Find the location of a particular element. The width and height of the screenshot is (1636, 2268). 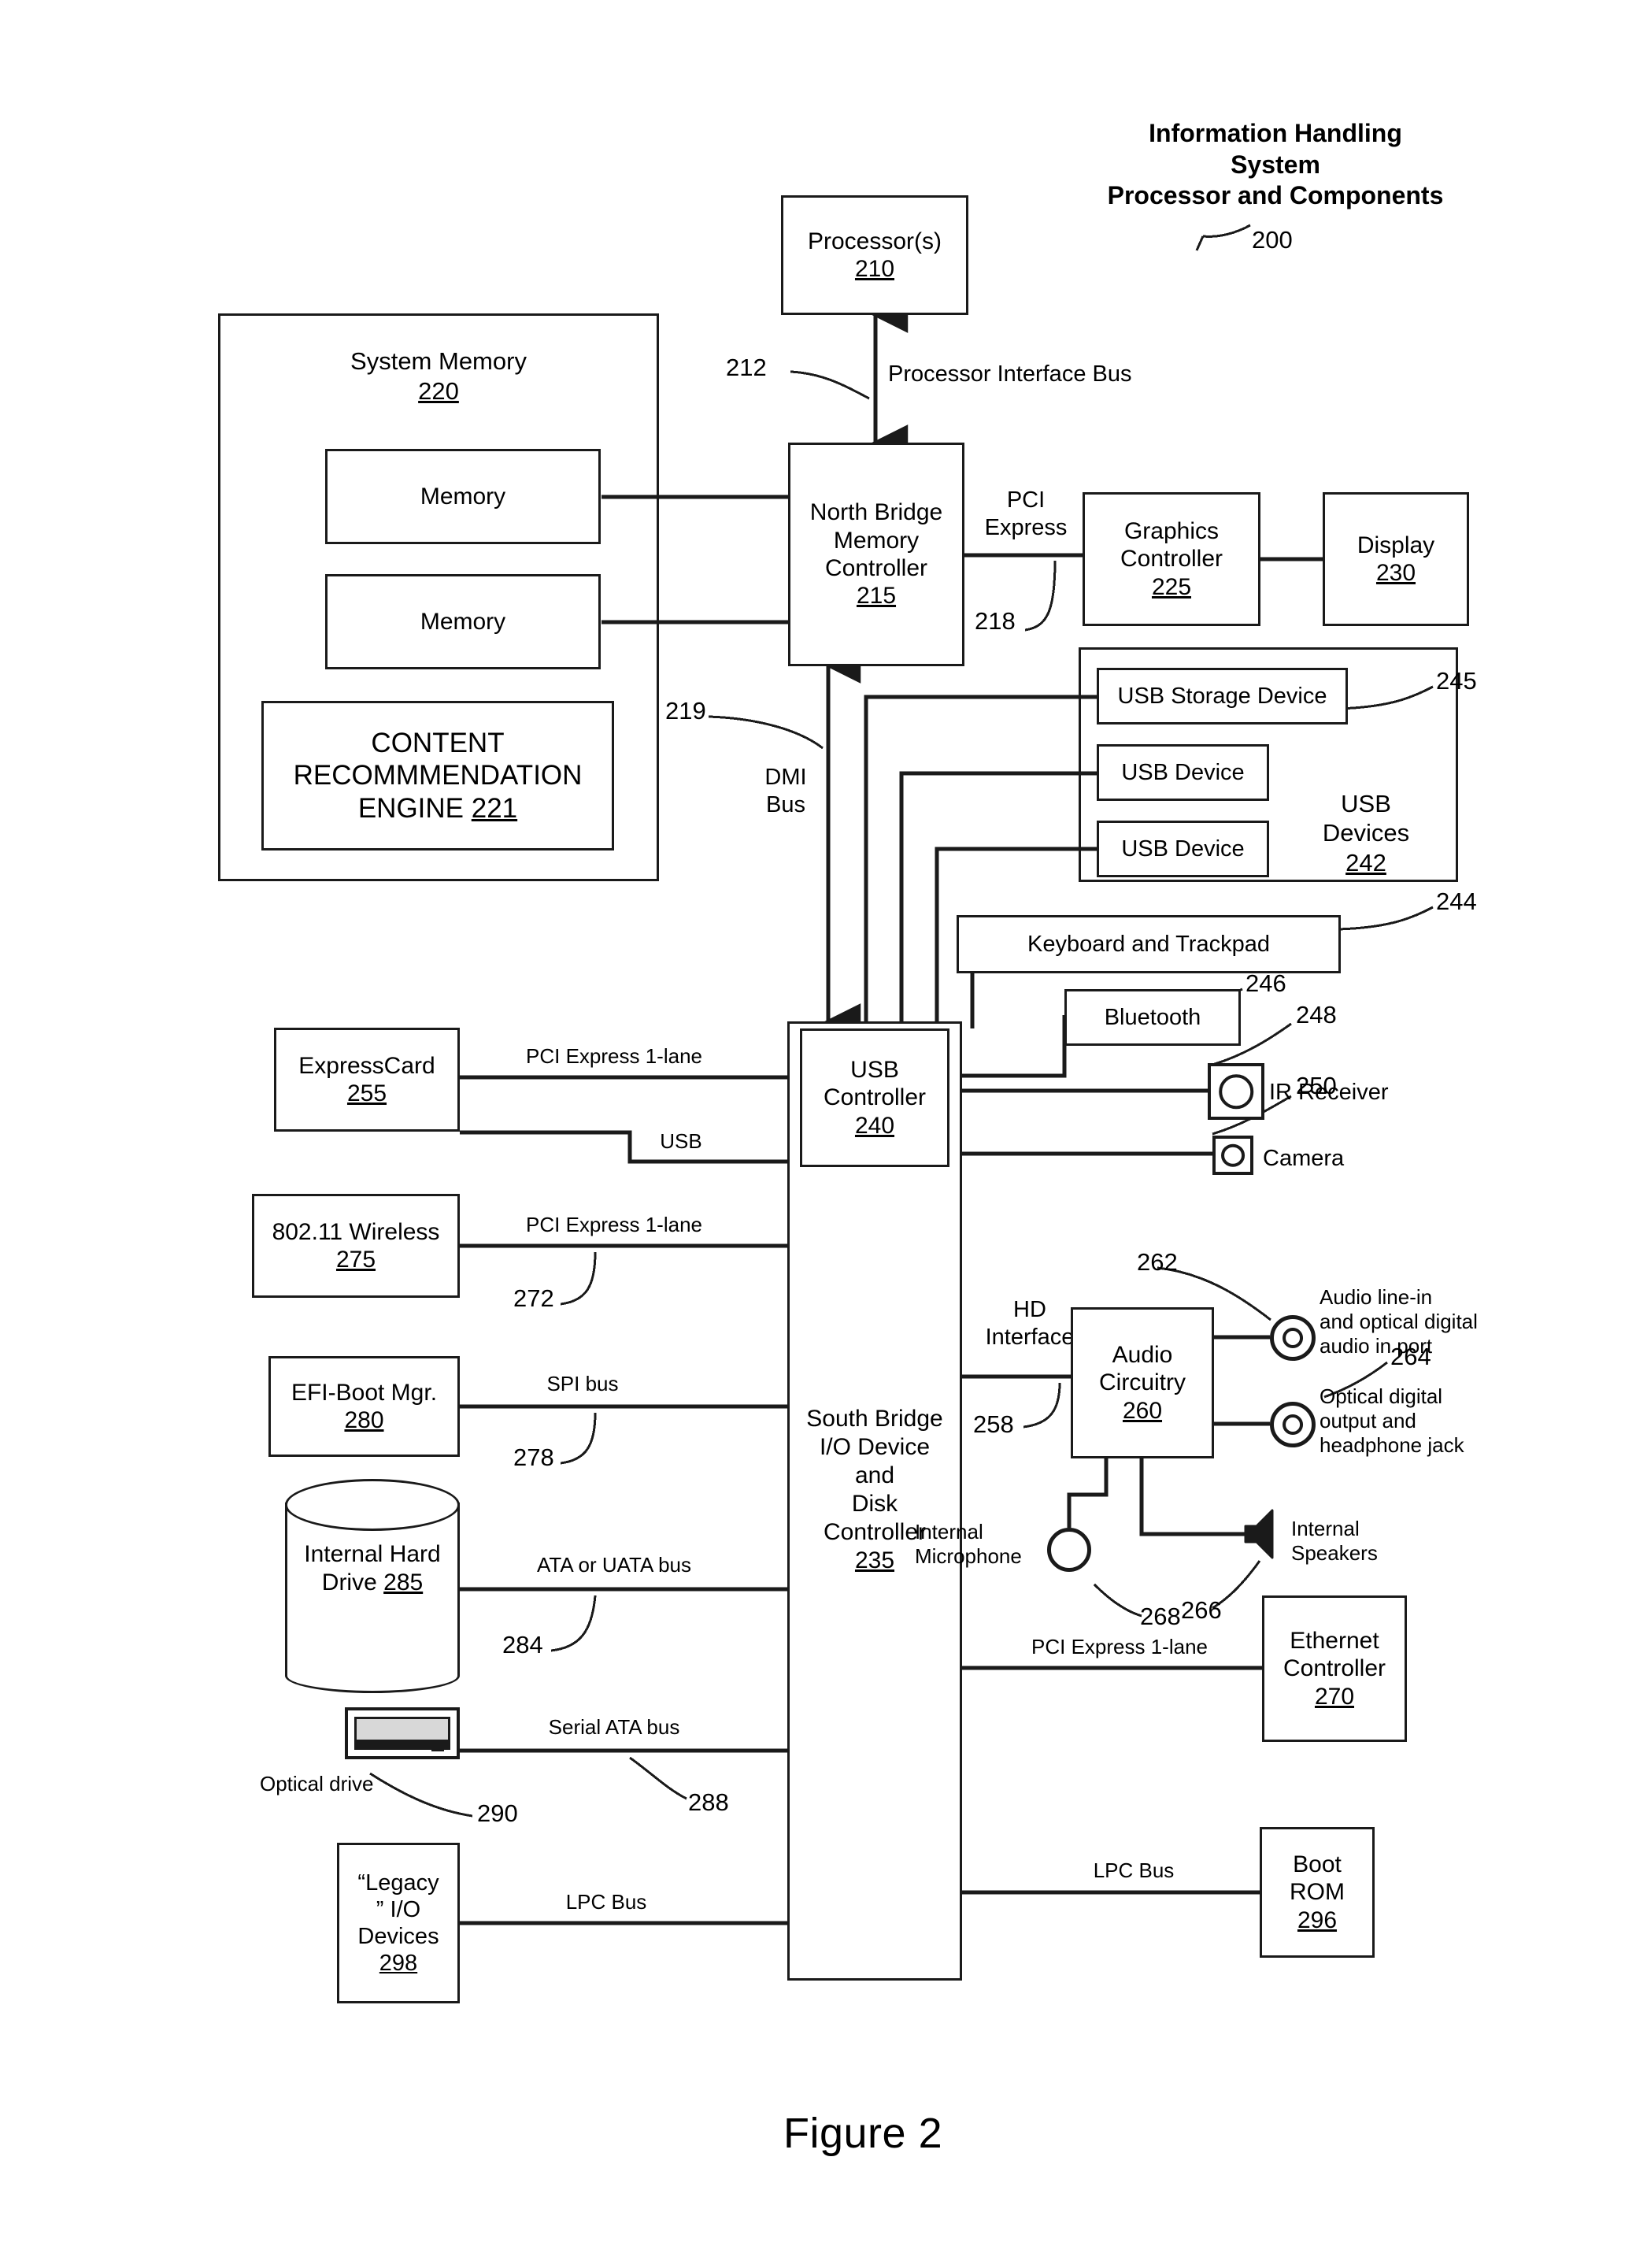

cre-line-3: ENGINE is located at coordinates (414, 808).